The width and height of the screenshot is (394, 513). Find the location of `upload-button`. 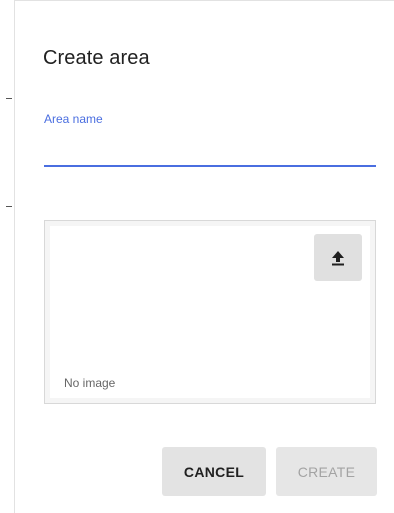

upload-button is located at coordinates (338, 257).